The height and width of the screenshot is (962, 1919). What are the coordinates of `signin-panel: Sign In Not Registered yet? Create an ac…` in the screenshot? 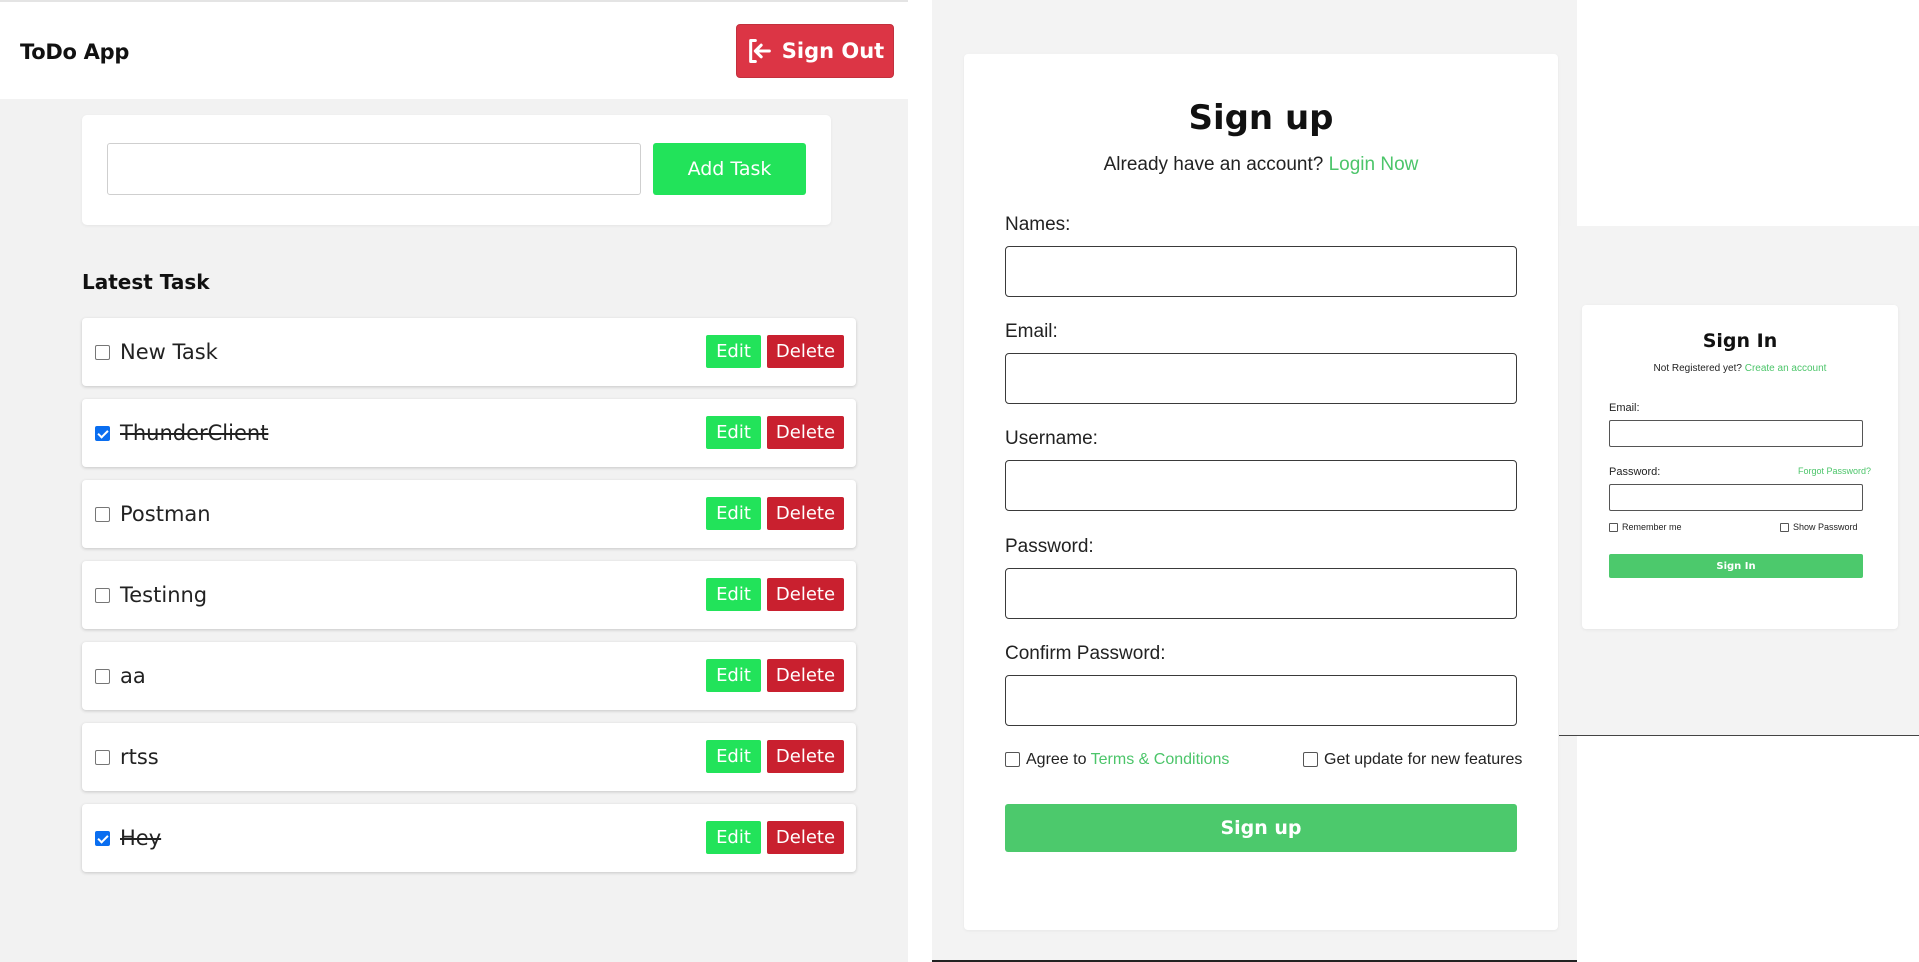 It's located at (1739, 481).